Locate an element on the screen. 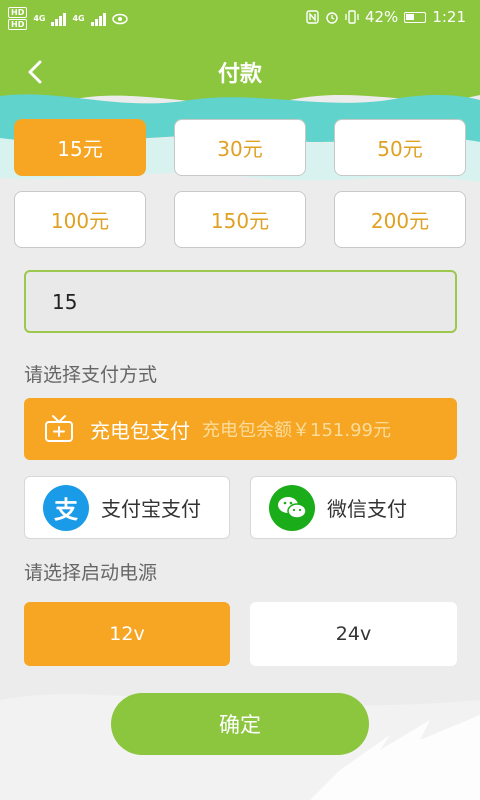  power-option-12v: 12v is located at coordinates (127, 634).